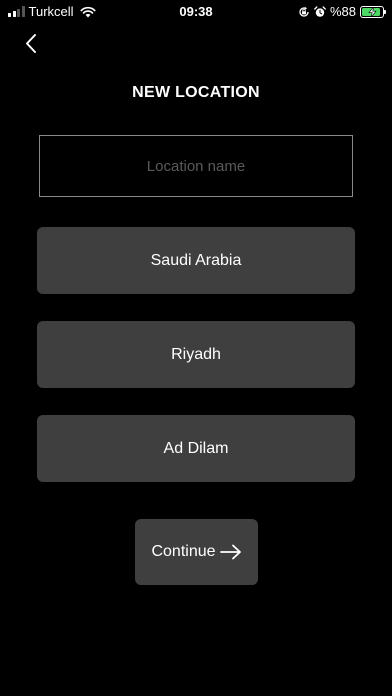  What do you see at coordinates (320, 11) in the screenshot?
I see `alarm-icon` at bounding box center [320, 11].